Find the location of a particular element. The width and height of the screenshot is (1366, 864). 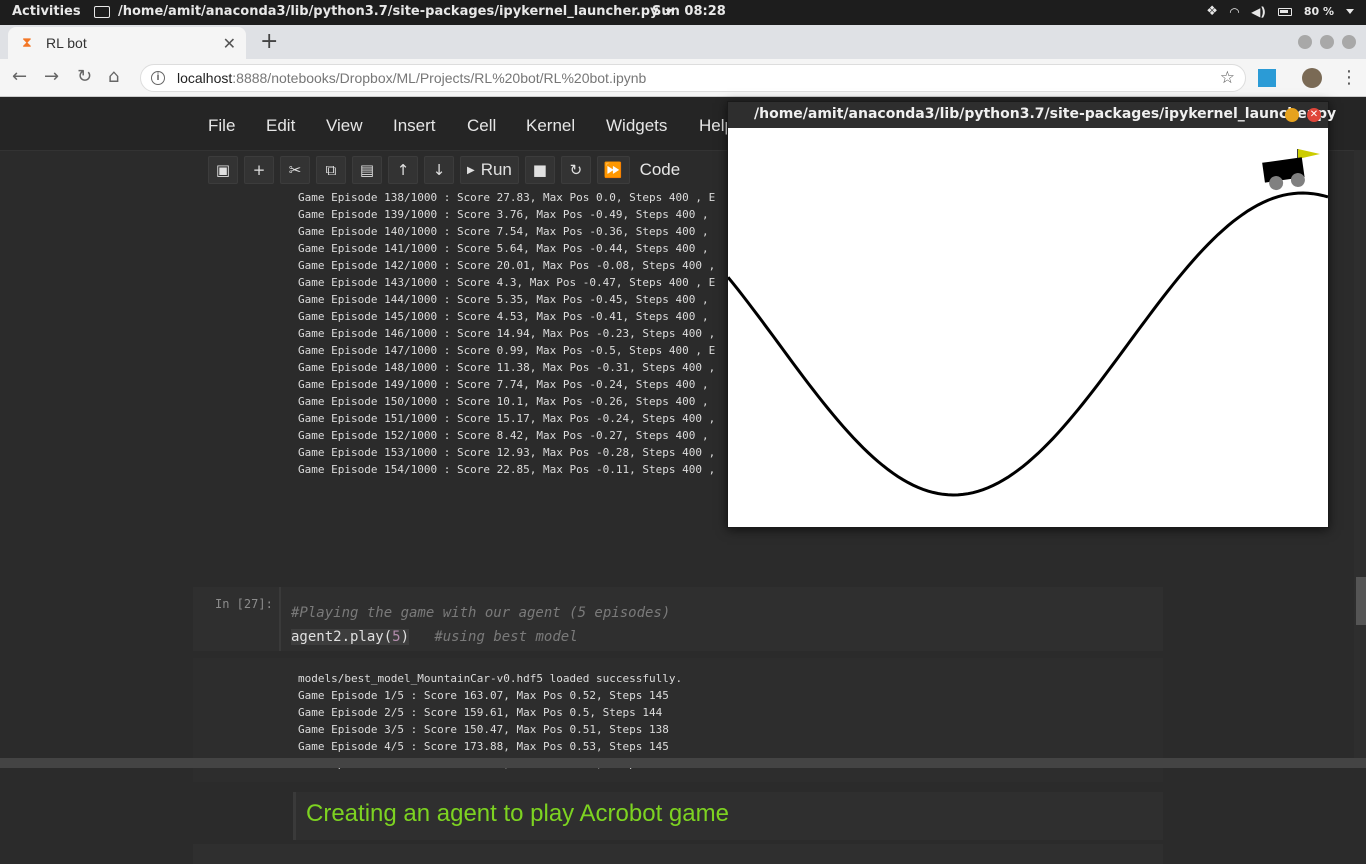

menu-view: View is located at coordinates (344, 126).